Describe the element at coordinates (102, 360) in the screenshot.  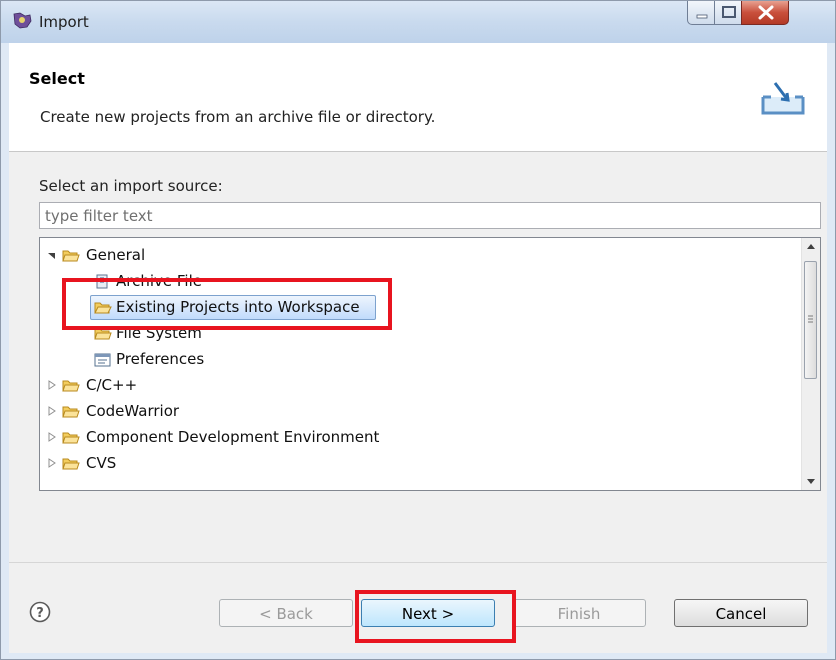
I see `preferences-icon` at that location.